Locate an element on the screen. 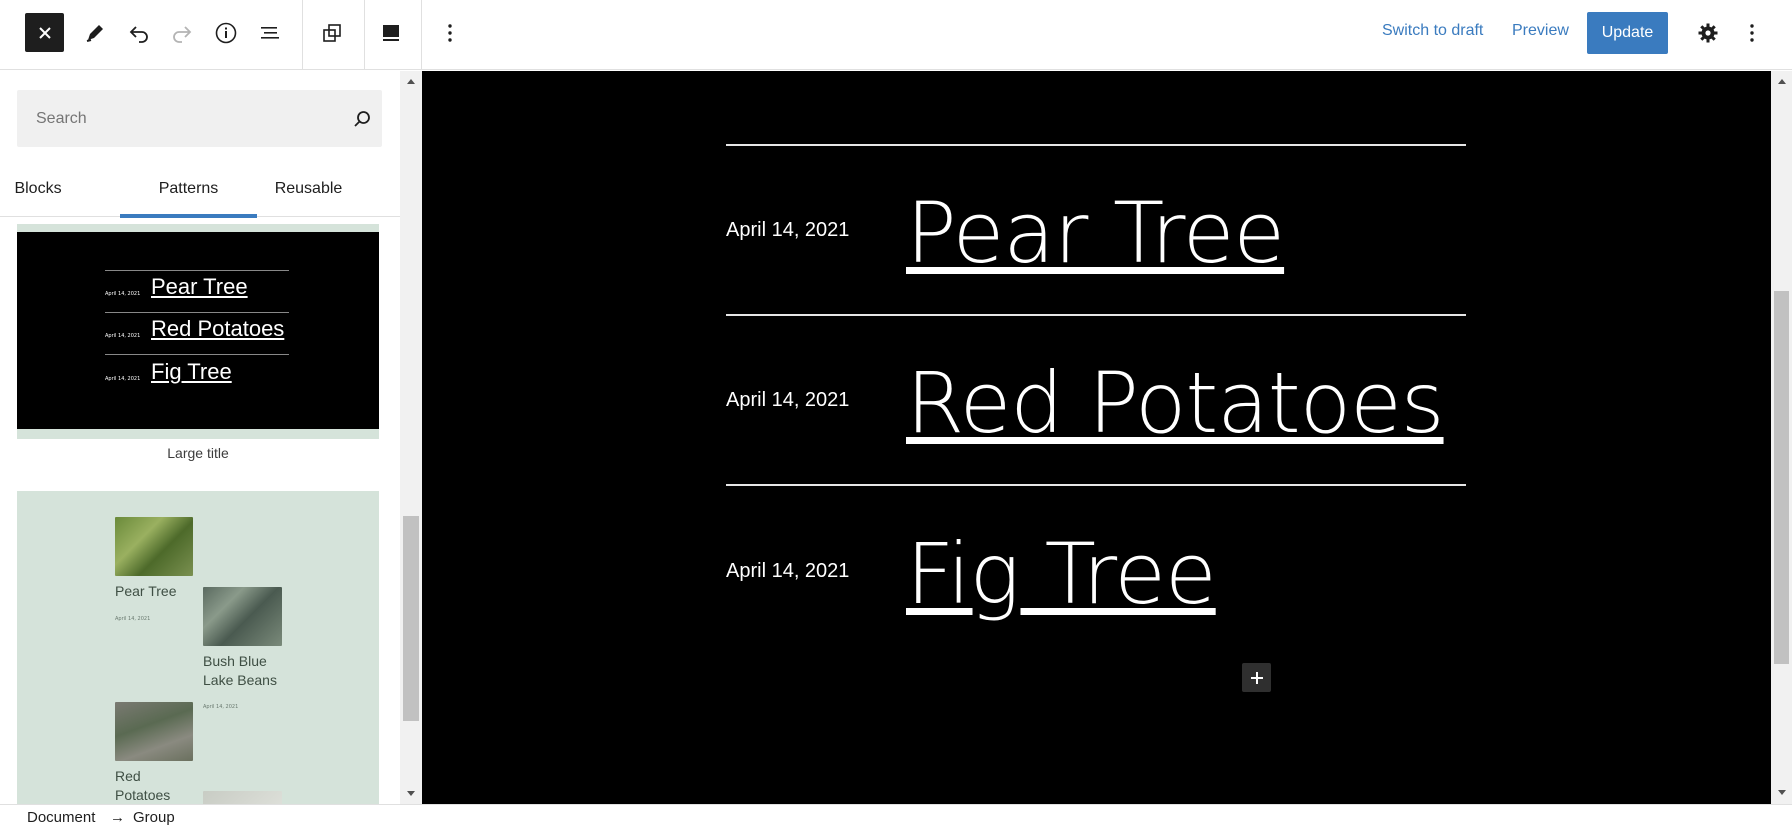 The height and width of the screenshot is (828, 1792). breadcrumb-group: Group is located at coordinates (154, 817).